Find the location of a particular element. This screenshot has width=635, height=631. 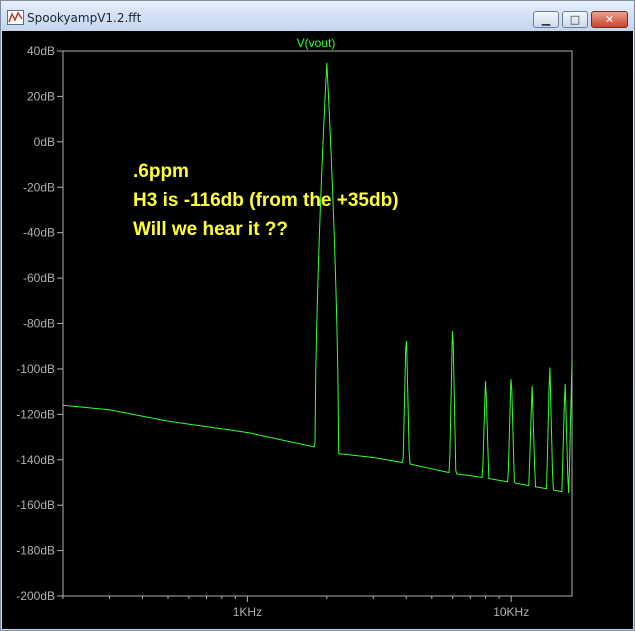

minimize-button: ▁ is located at coordinates (546, 19).